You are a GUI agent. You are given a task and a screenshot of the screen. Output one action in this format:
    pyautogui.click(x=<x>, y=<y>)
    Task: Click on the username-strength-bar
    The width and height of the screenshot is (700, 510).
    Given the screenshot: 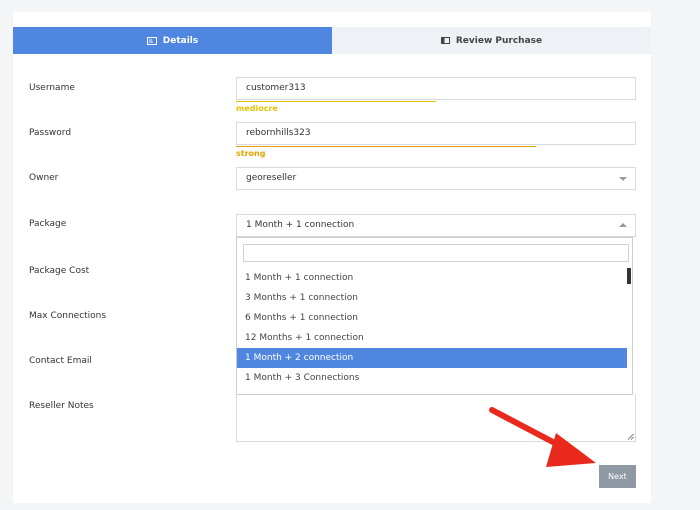 What is the action you would take?
    pyautogui.click(x=336, y=101)
    